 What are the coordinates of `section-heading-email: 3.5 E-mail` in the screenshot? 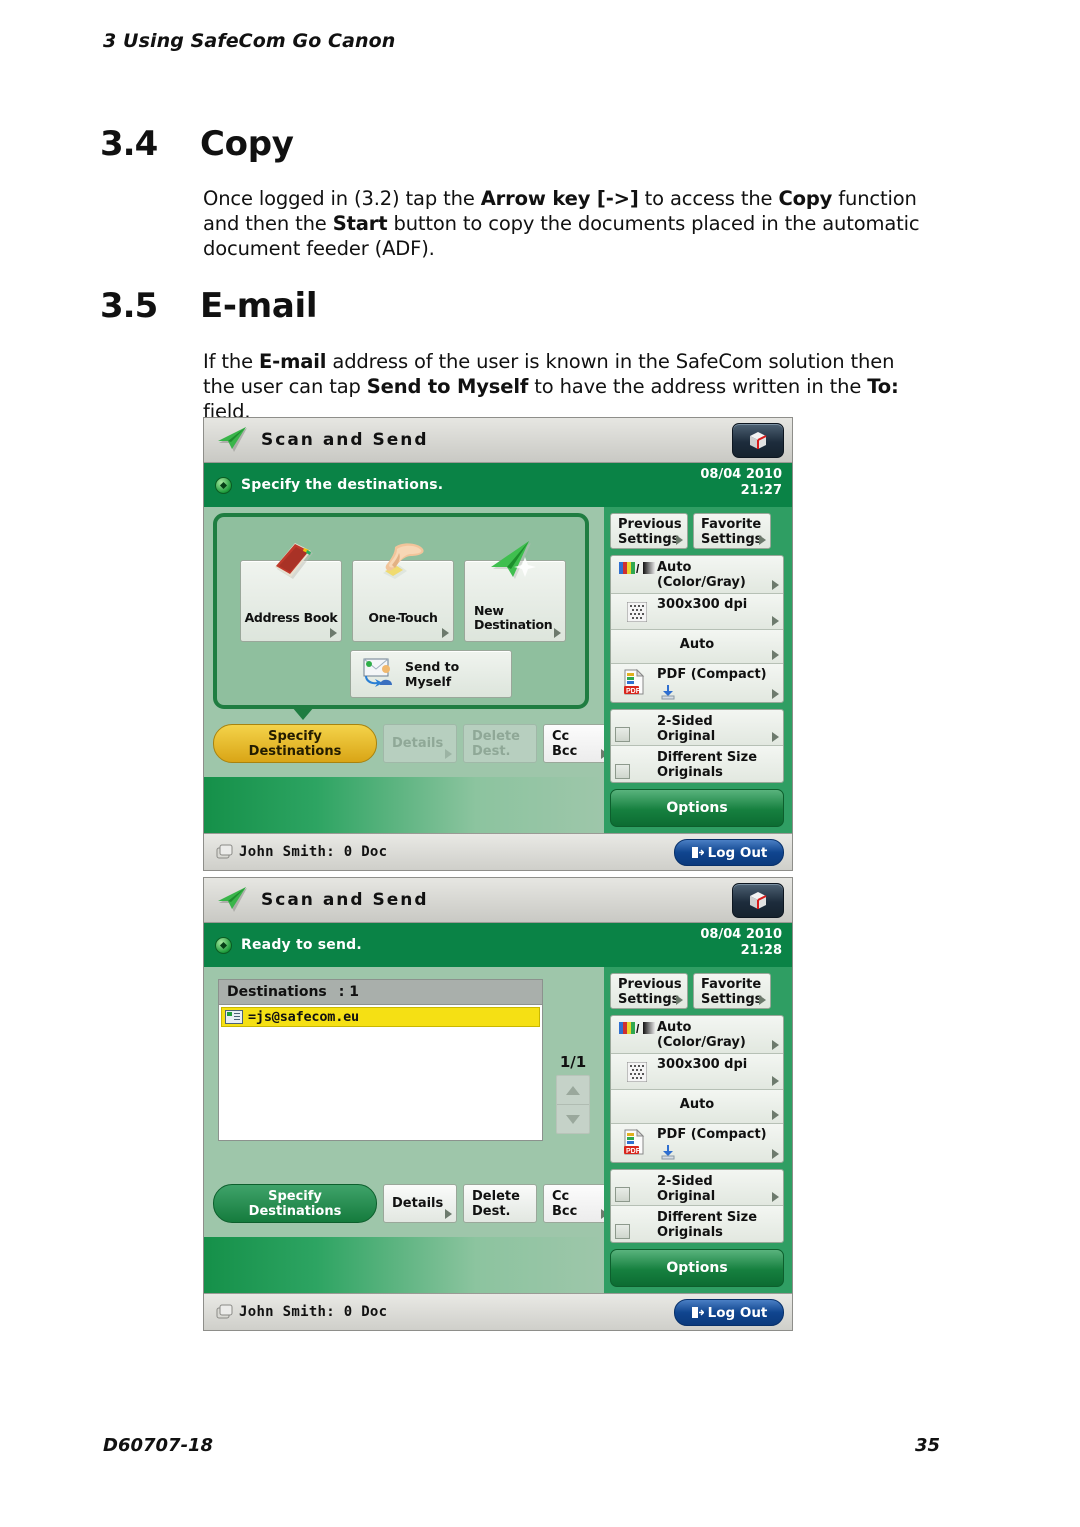 It's located at (209, 306).